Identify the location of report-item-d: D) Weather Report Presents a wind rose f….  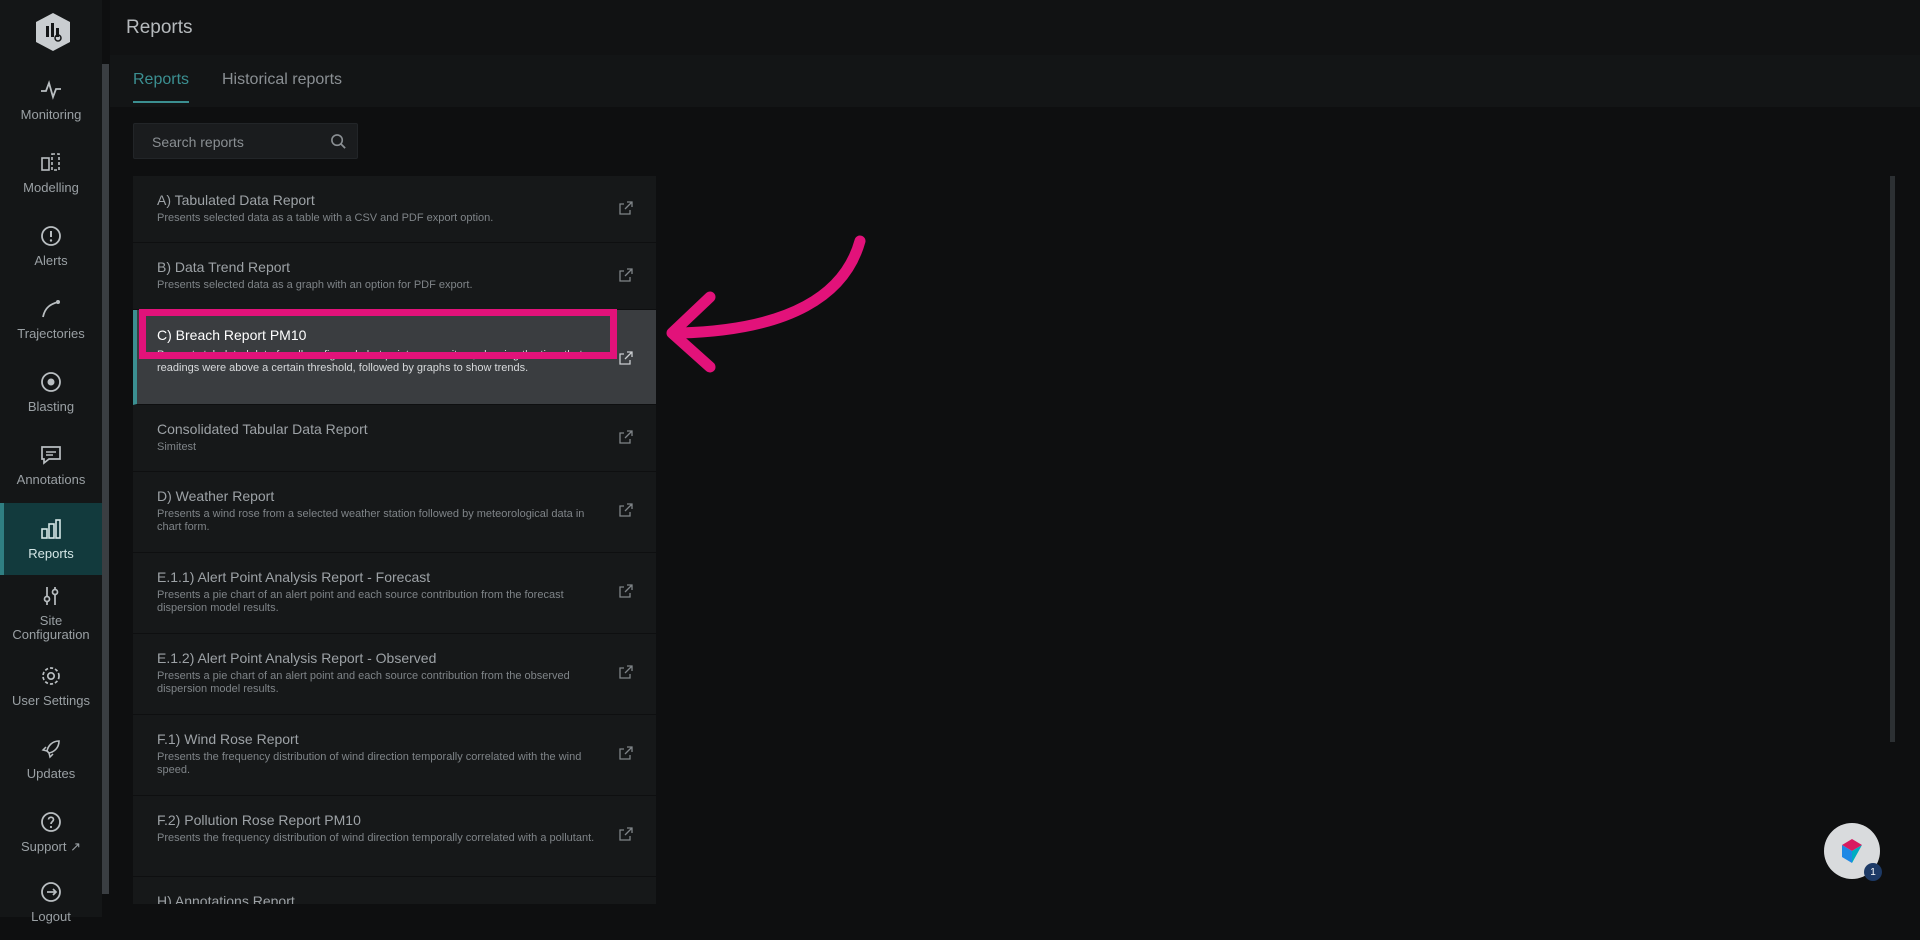
(394, 512).